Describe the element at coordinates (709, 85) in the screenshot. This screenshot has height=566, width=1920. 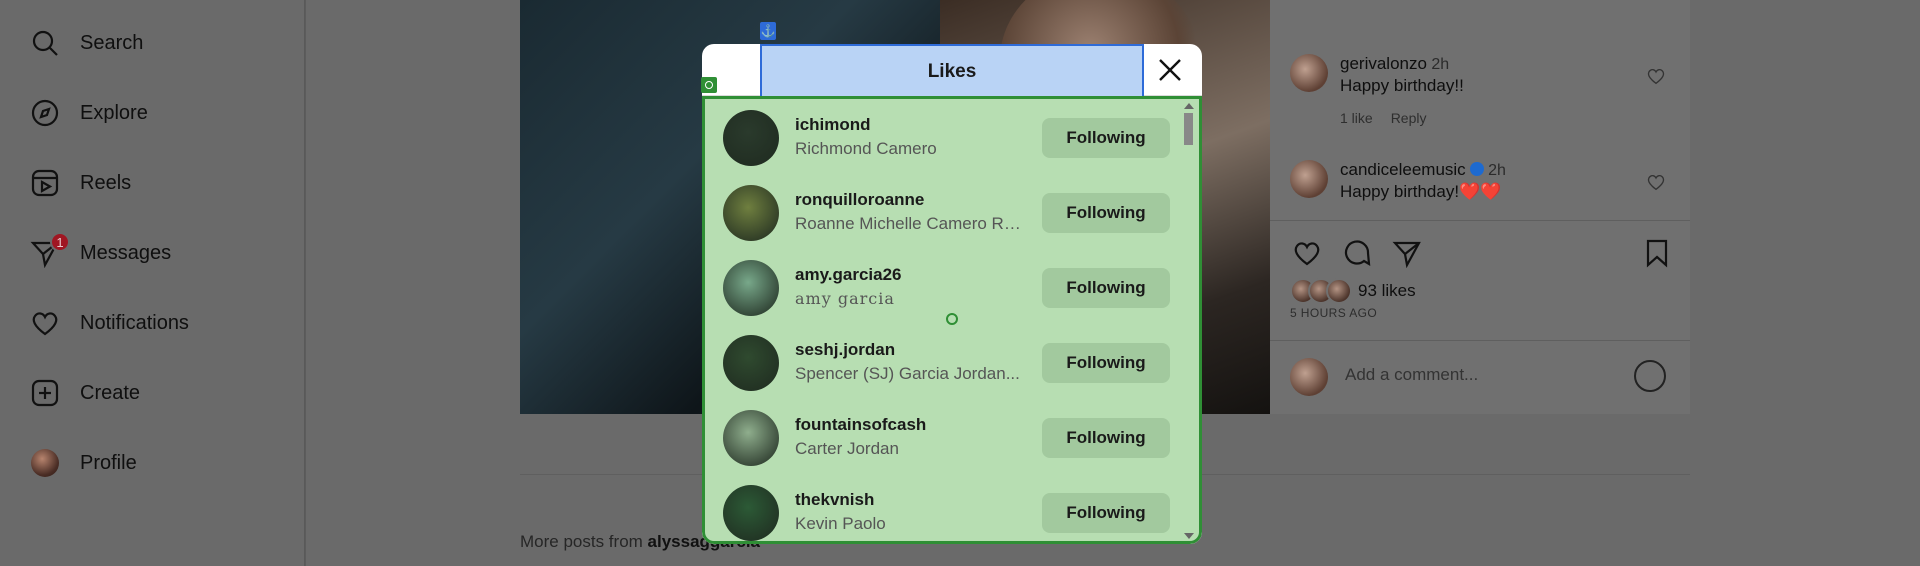
I see `target-marker-icon` at that location.